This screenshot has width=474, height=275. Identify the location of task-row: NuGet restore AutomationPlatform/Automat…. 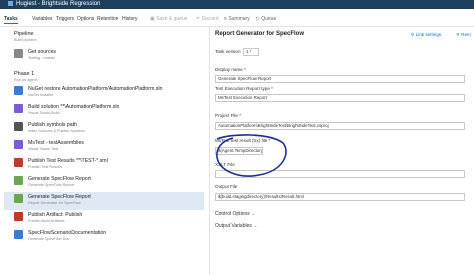
(104, 93).